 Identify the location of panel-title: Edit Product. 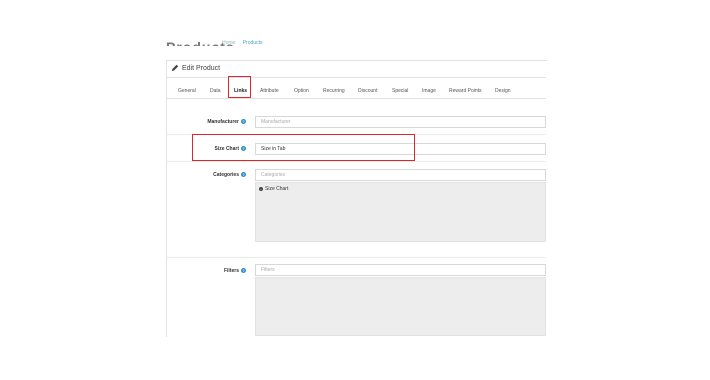
(201, 68).